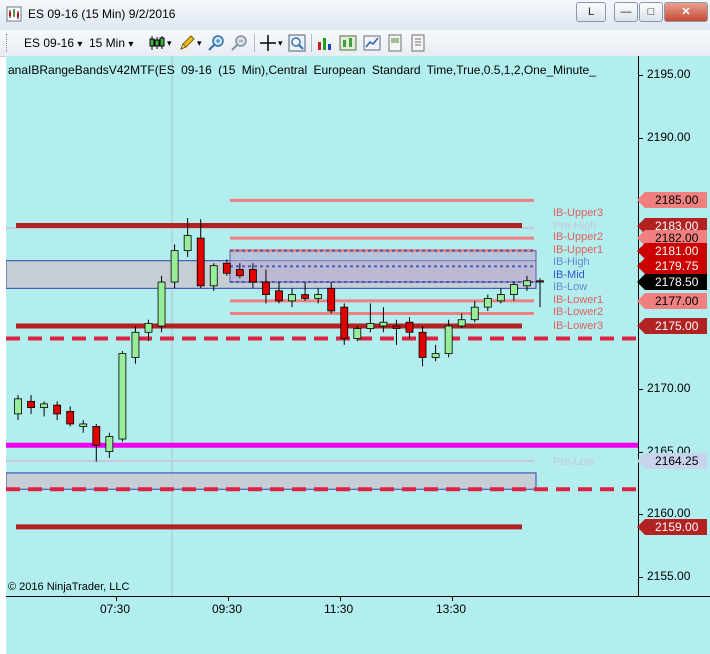 The image size is (710, 654). I want to click on price-tag-text: 2179.75, so click(677, 266).